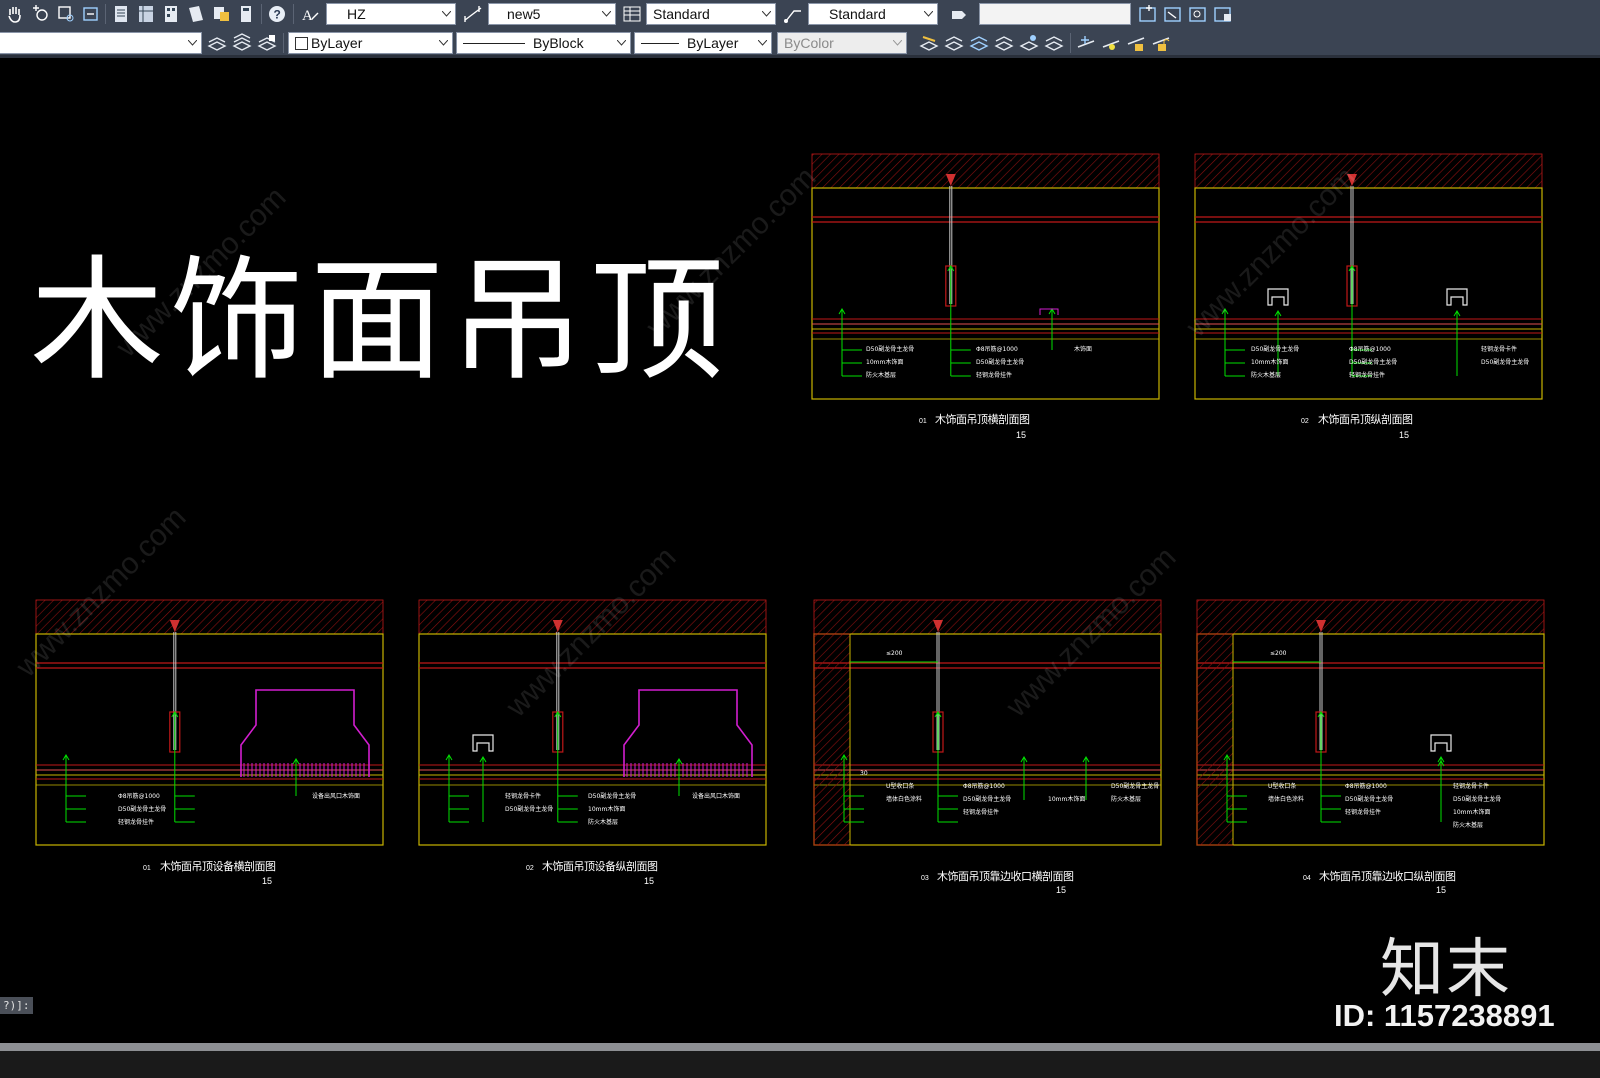 This screenshot has height=1078, width=1600. Describe the element at coordinates (1083, 349) in the screenshot. I see `annotation-text: 木饰面` at that location.